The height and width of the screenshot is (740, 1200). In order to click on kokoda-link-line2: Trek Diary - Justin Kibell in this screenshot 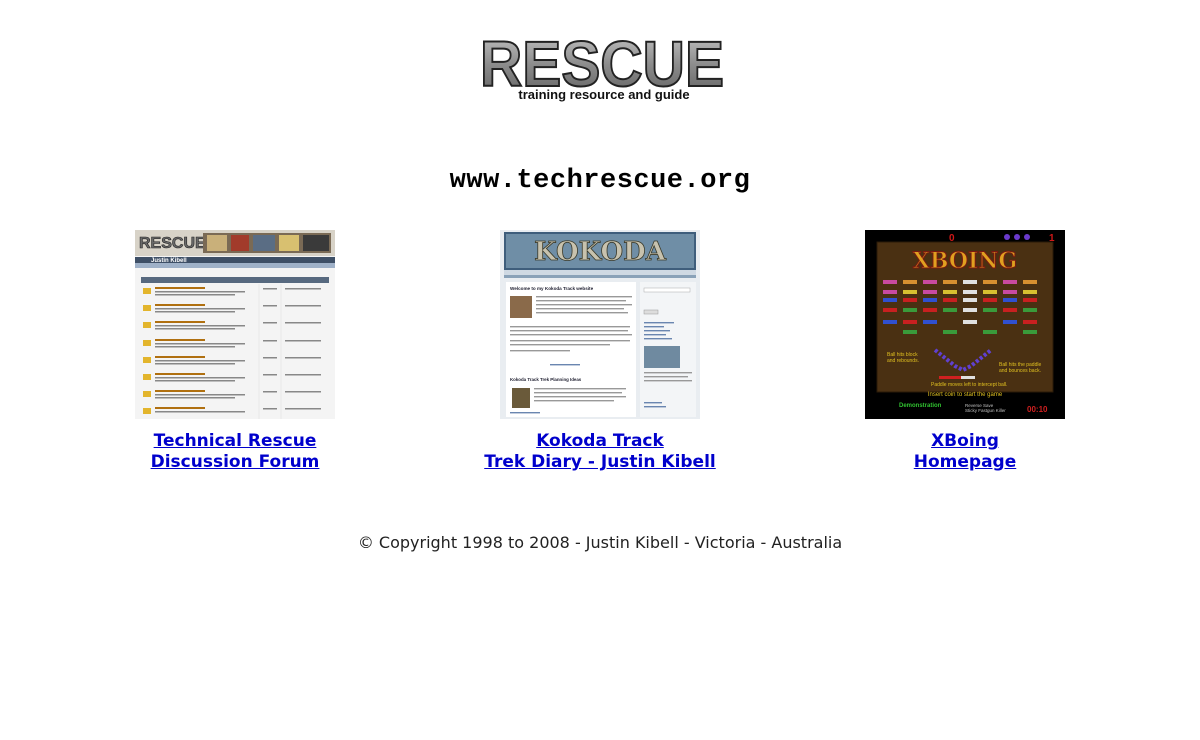, I will do `click(600, 462)`.